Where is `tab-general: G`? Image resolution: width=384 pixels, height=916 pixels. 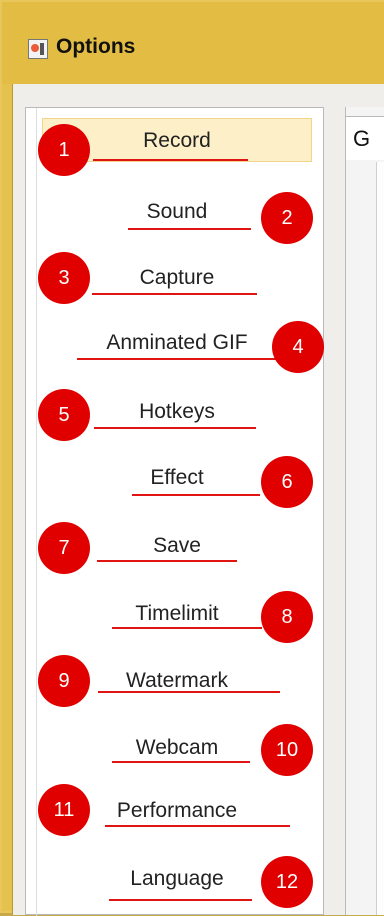
tab-general: G is located at coordinates (364, 138).